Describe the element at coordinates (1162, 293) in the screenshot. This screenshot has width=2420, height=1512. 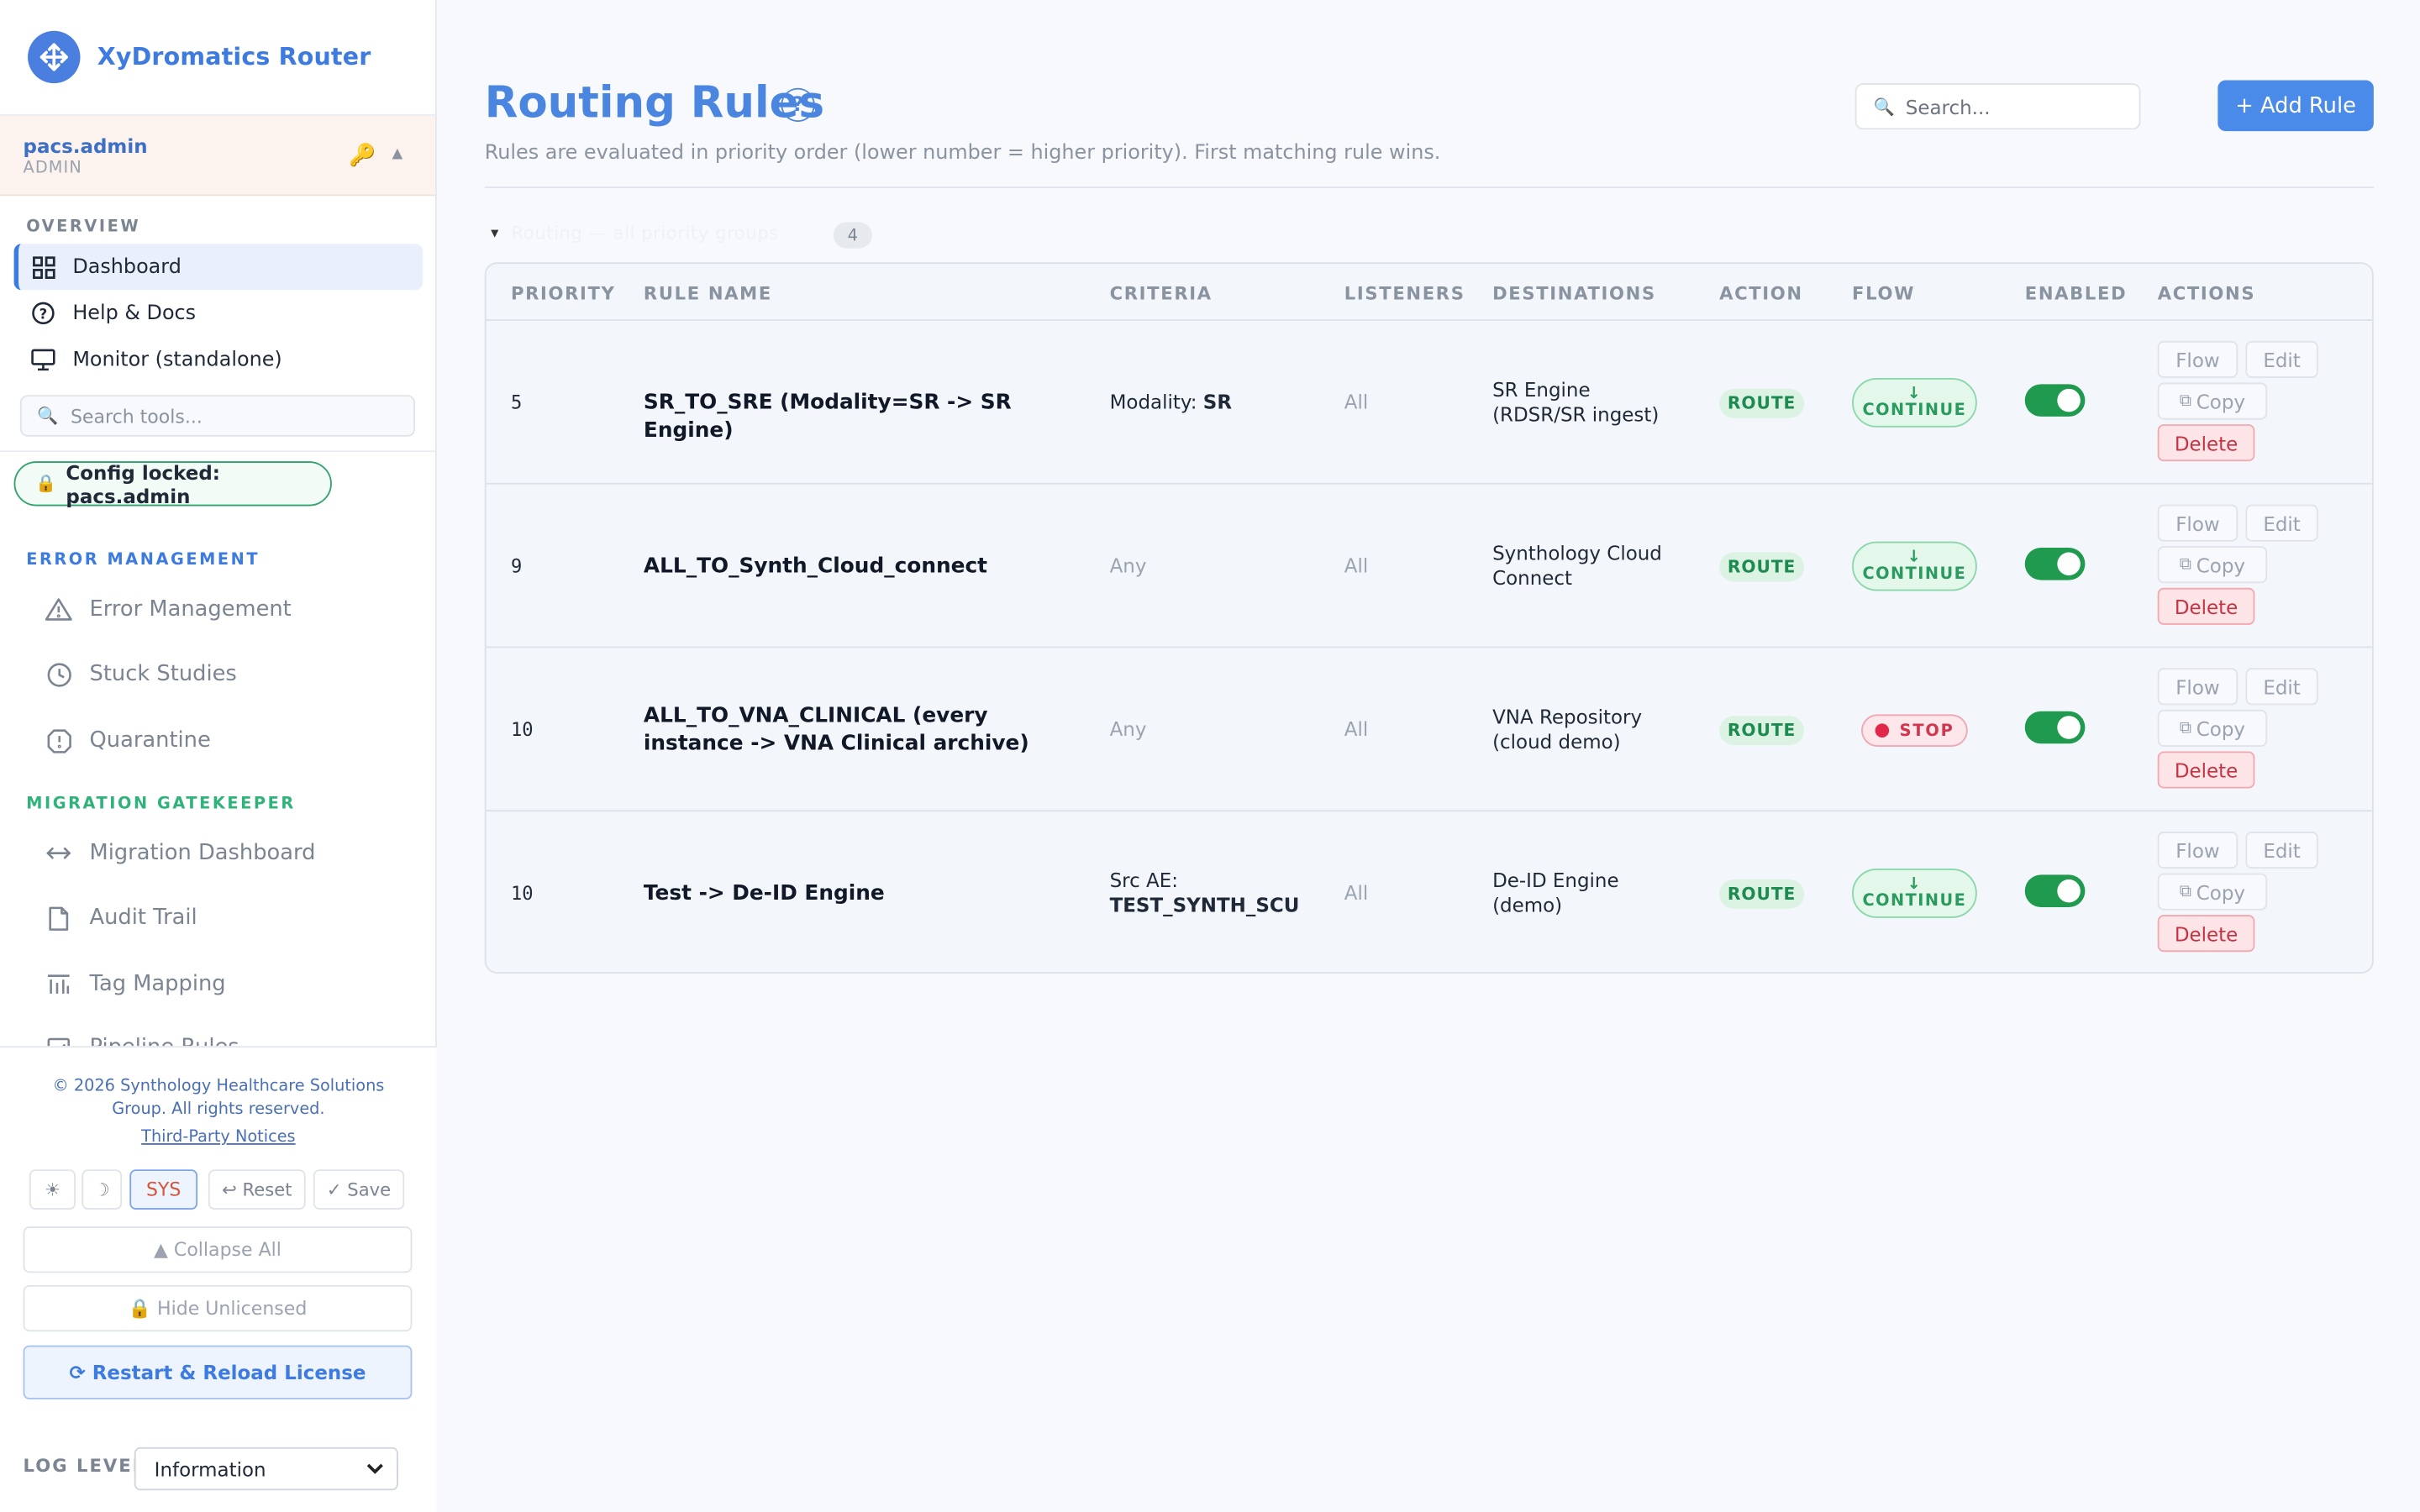
I see `col-criteria: CRITERIA` at that location.